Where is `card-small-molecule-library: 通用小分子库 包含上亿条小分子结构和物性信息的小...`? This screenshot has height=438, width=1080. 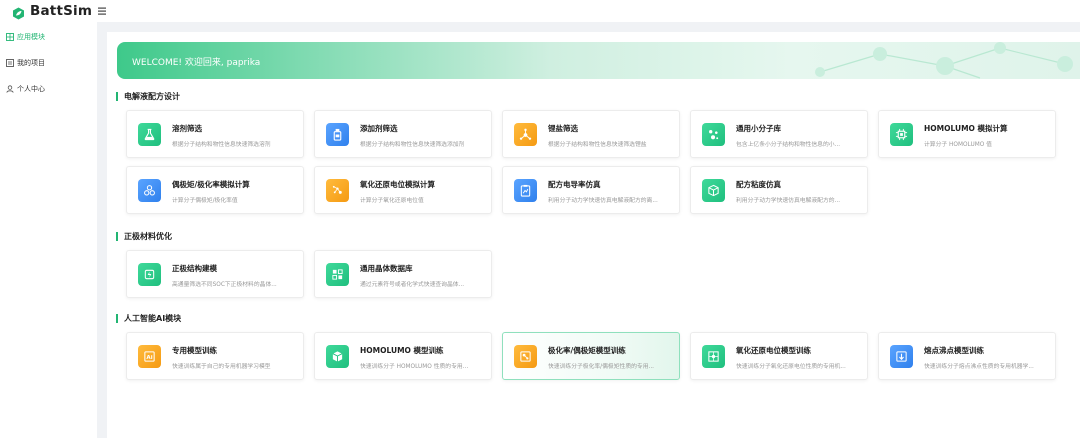
card-small-molecule-library: 通用小分子库 包含上亿条小分子结构和物性信息的小... is located at coordinates (779, 134).